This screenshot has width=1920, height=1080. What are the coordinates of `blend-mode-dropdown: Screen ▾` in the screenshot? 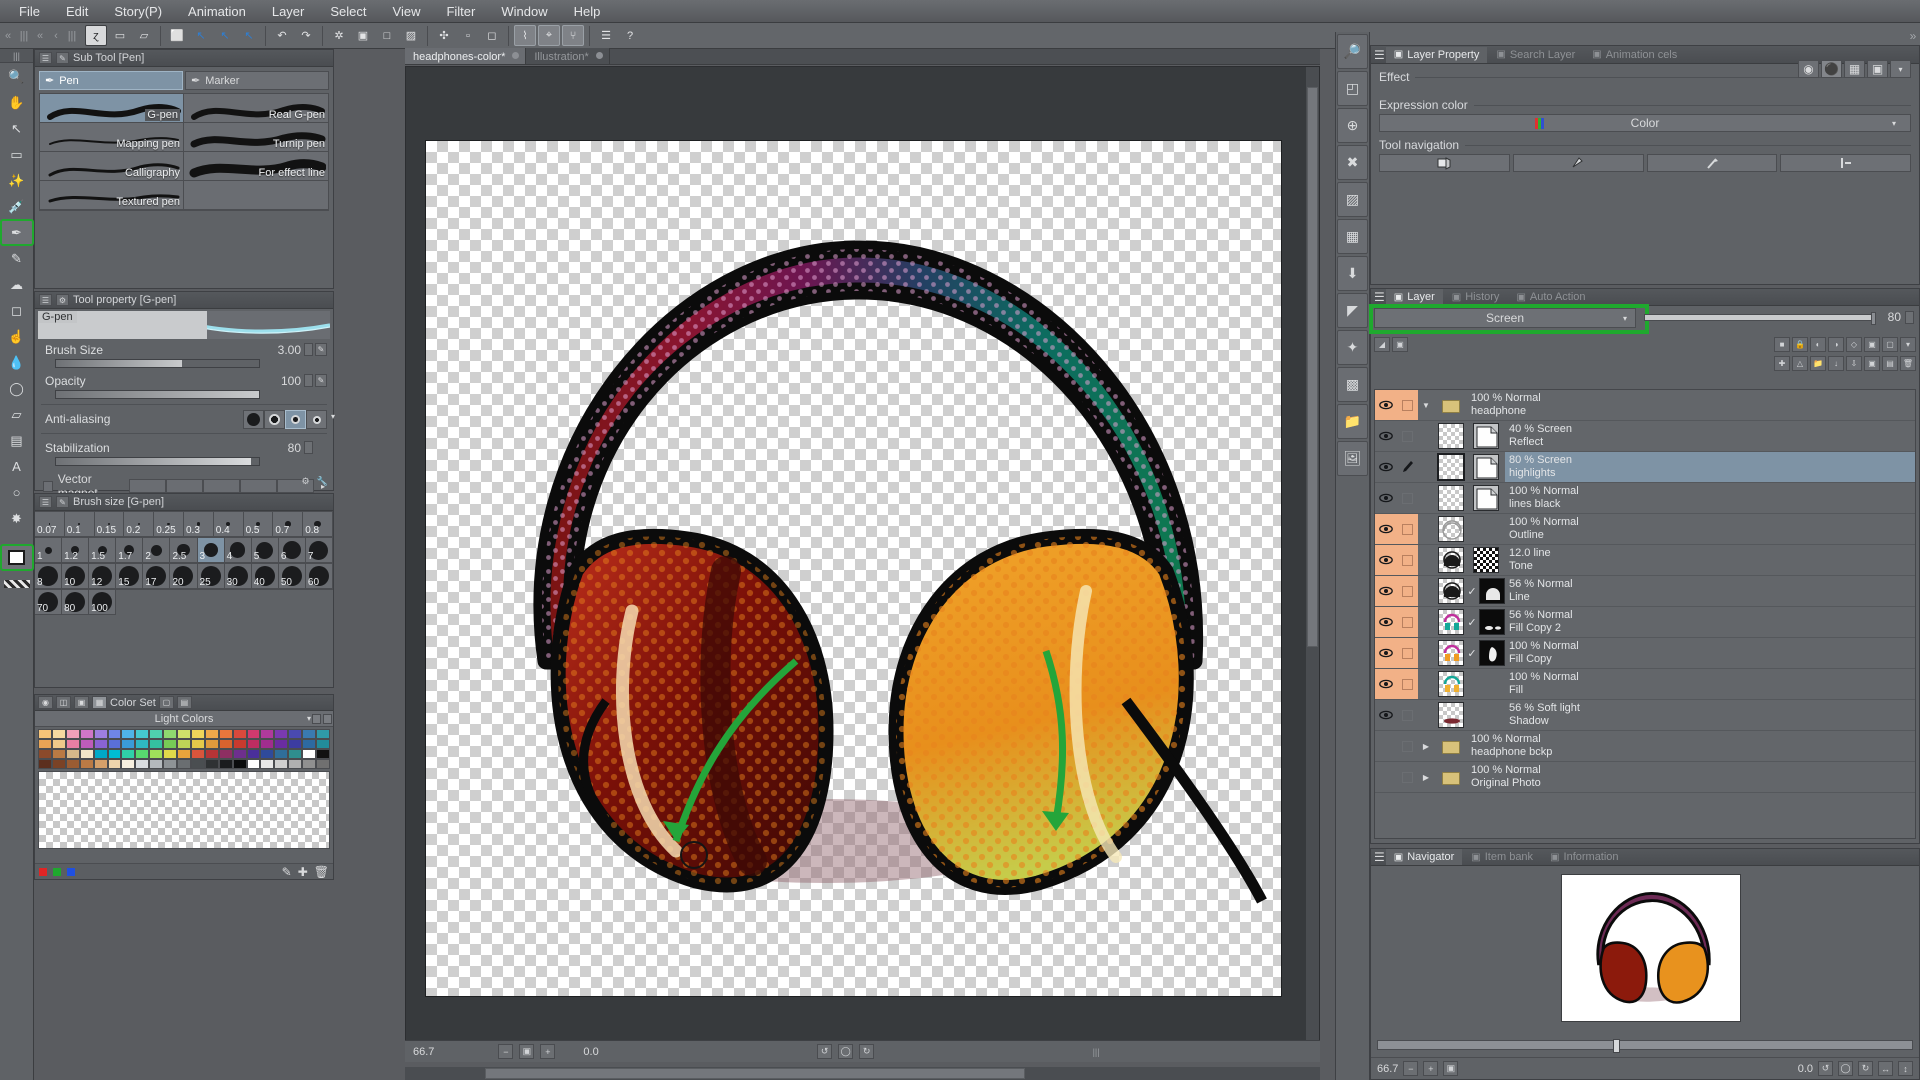 It's located at (1505, 318).